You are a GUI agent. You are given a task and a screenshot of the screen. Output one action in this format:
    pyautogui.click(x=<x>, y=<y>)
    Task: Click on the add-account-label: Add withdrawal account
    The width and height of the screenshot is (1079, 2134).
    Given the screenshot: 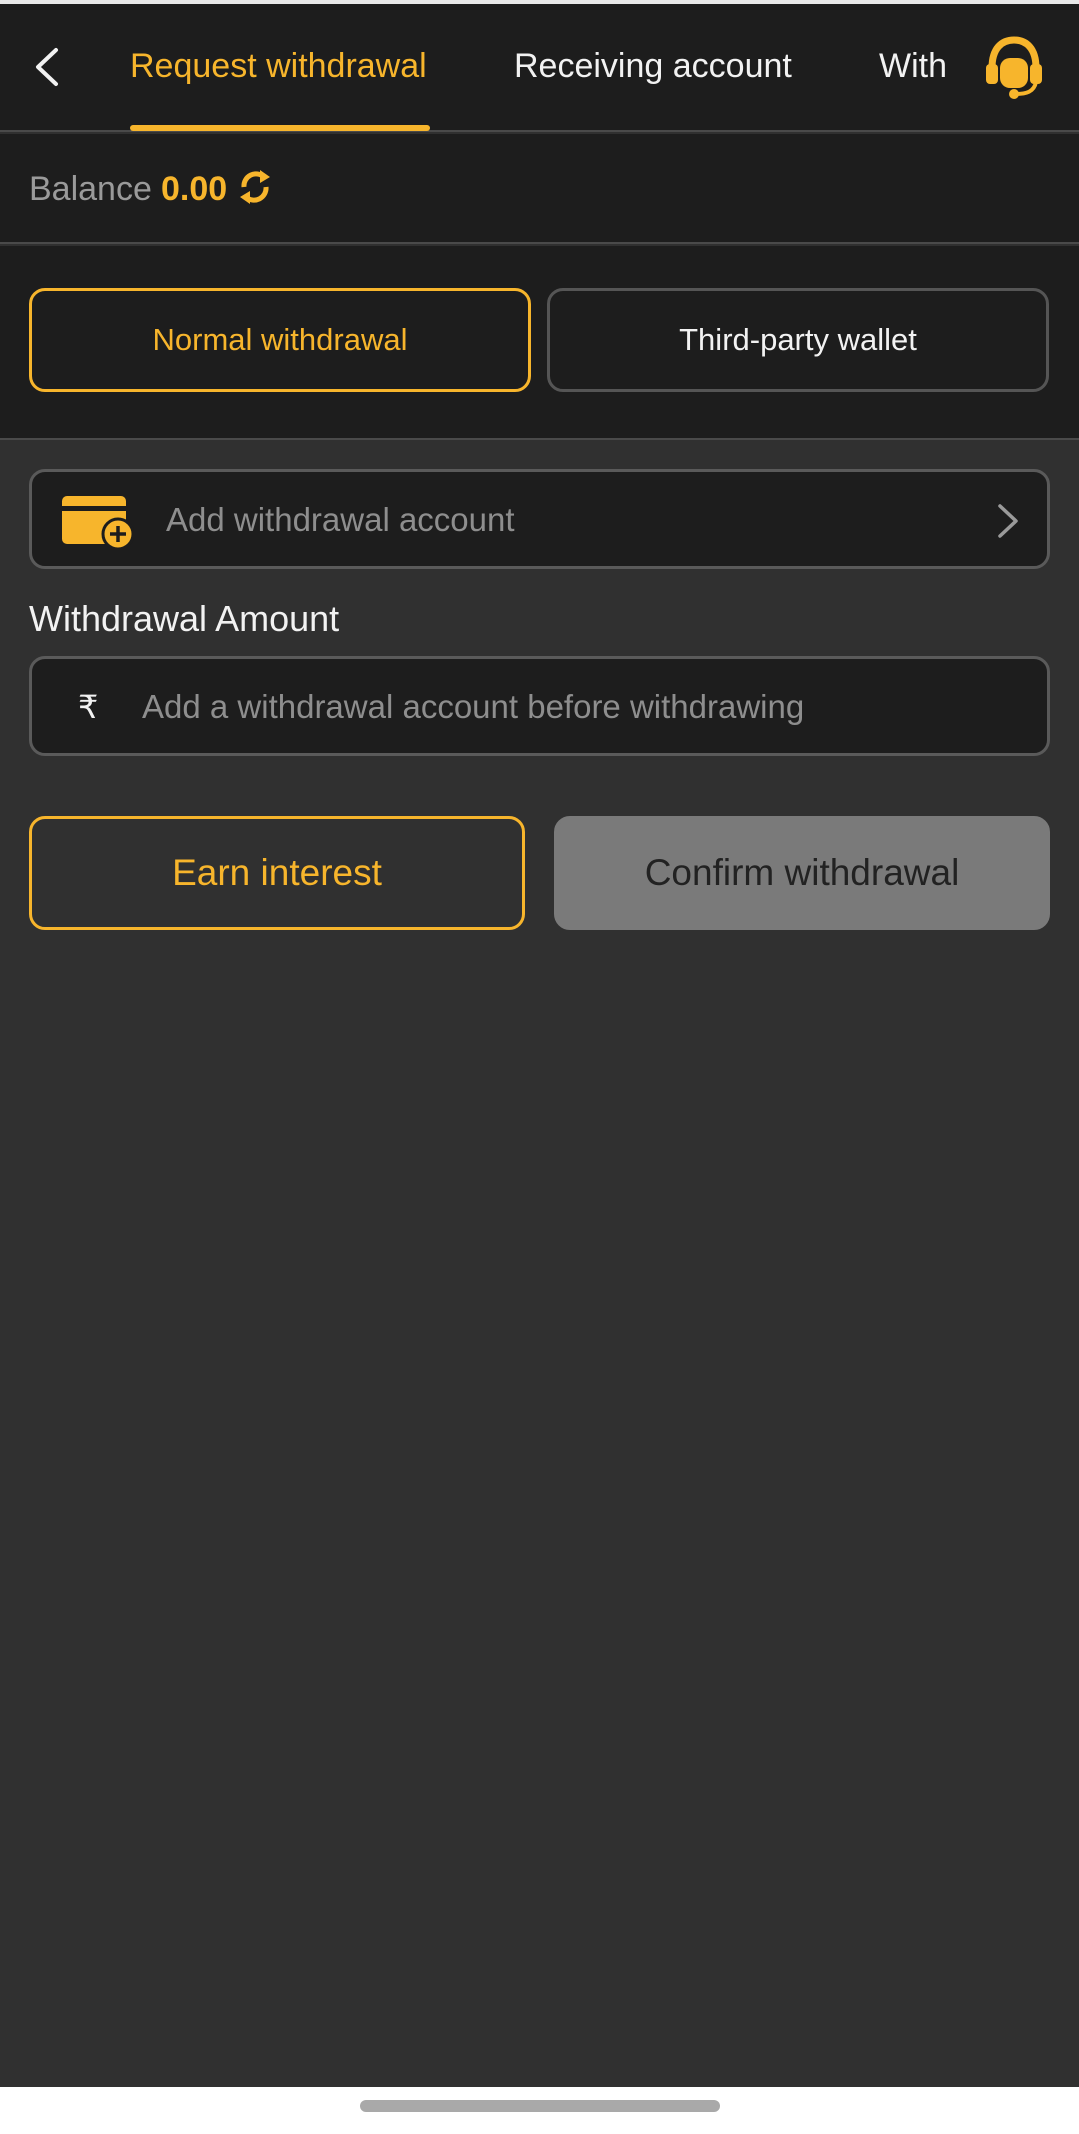 What is the action you would take?
    pyautogui.click(x=340, y=519)
    